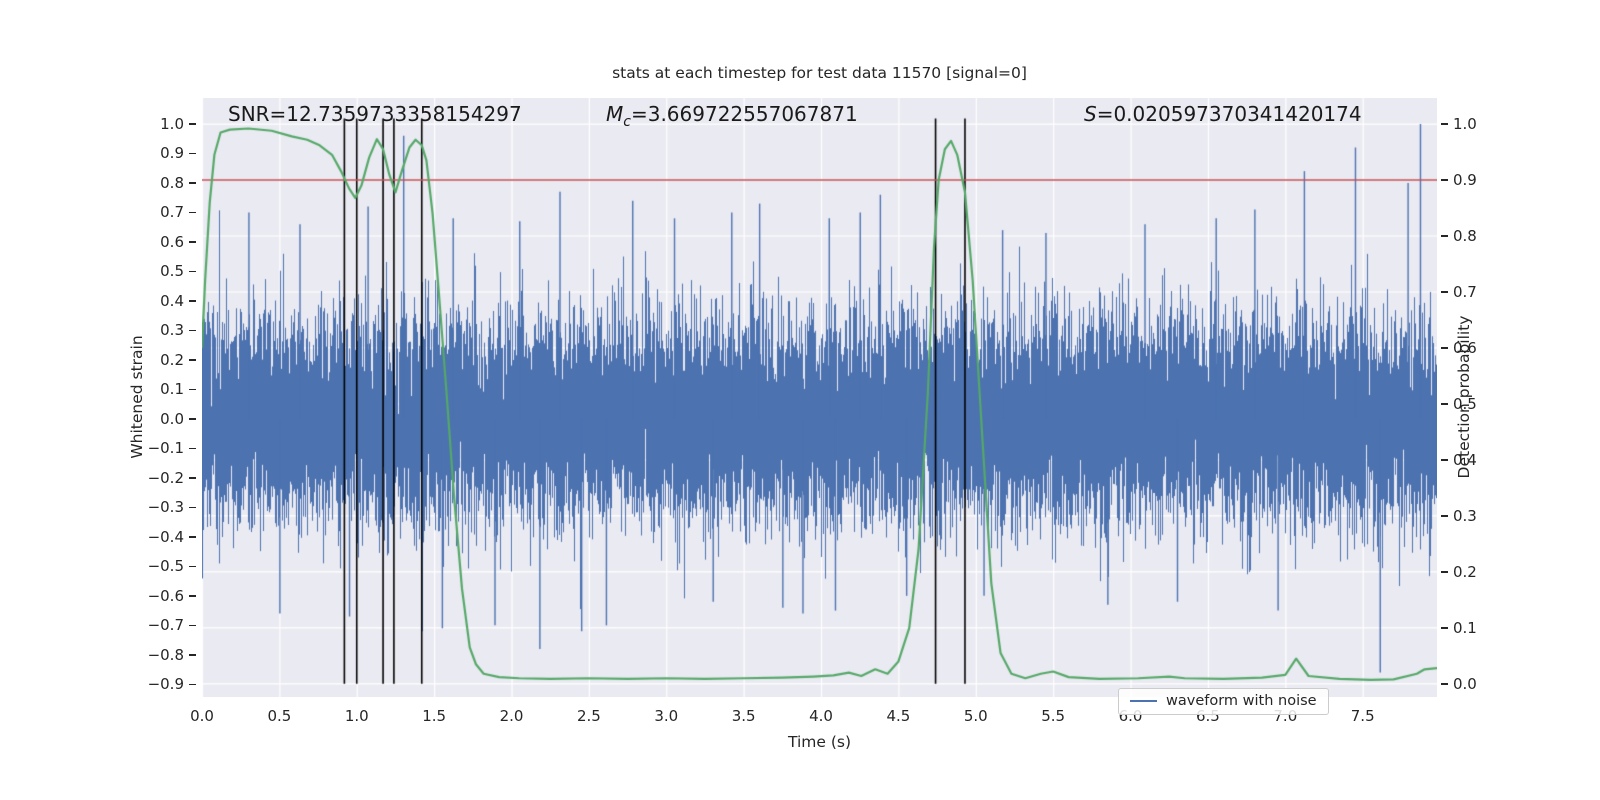 The height and width of the screenshot is (800, 1600). I want to click on y-tick-label-left: 0.9, so click(172, 153).